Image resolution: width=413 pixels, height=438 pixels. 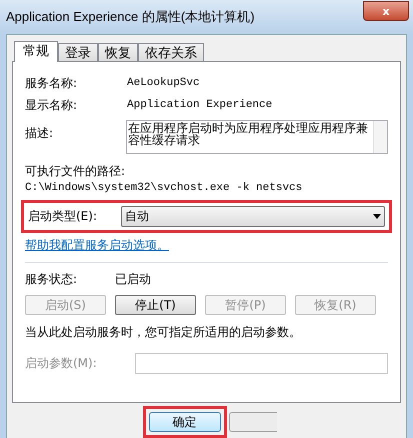 What do you see at coordinates (380, 137) in the screenshot?
I see `scrollbar` at bounding box center [380, 137].